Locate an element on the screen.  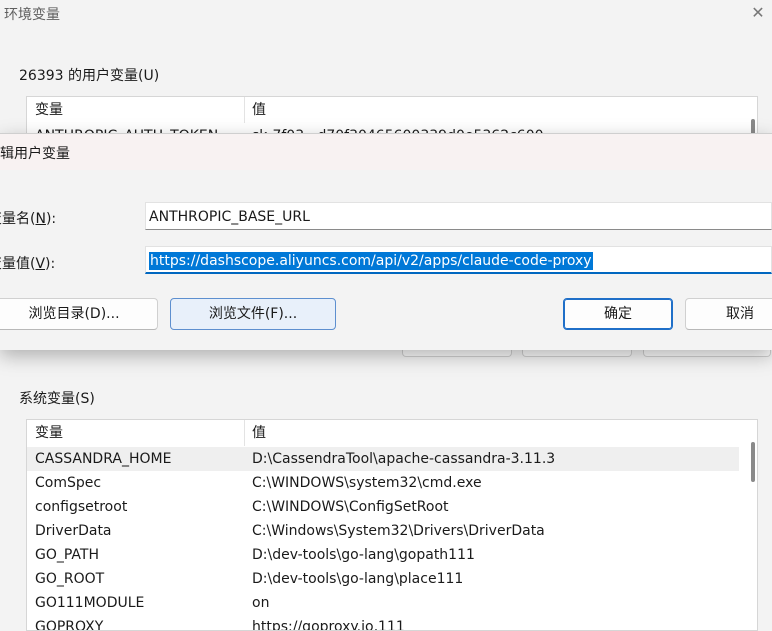
table-row: GO111MODULE on is located at coordinates (383, 603).